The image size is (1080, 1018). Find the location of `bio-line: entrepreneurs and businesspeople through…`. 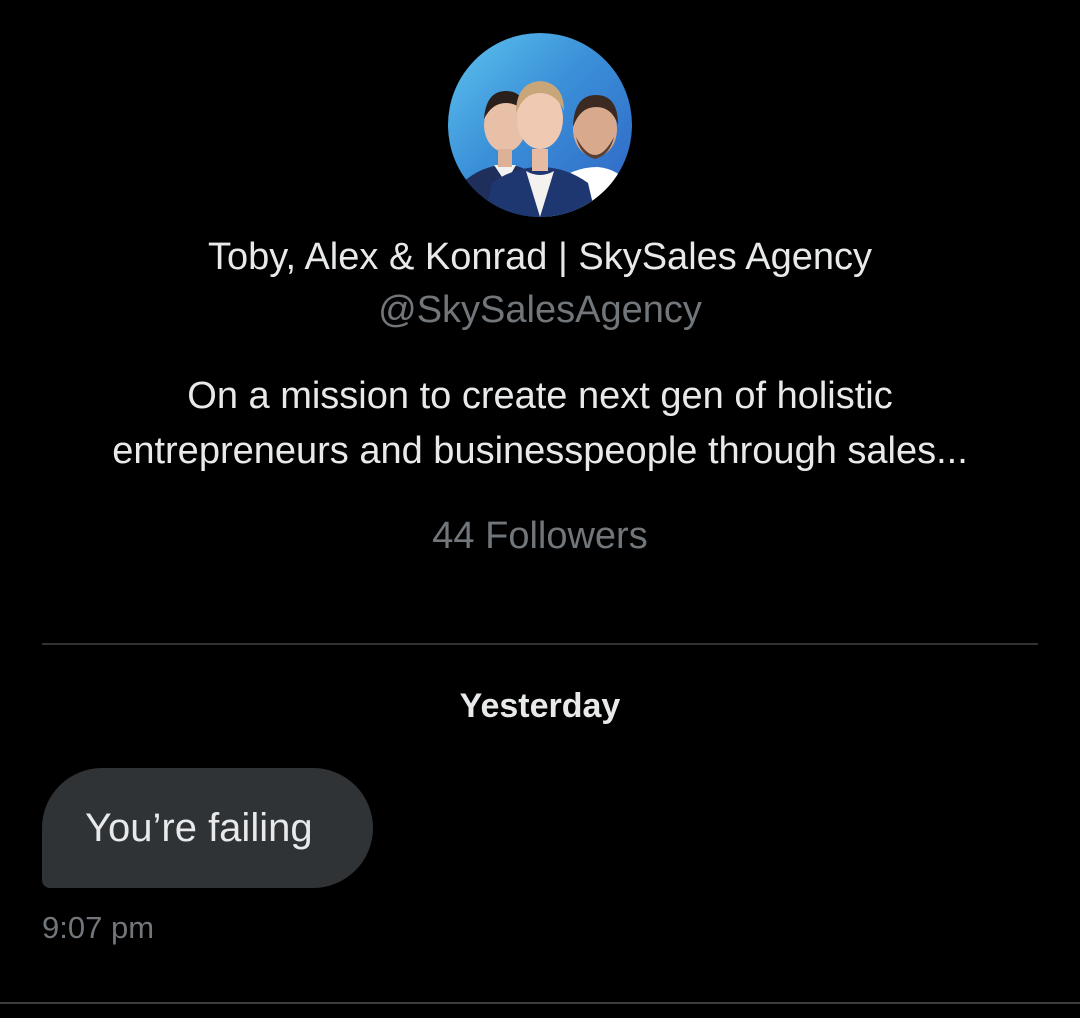

bio-line: entrepreneurs and businesspeople through… is located at coordinates (540, 451).